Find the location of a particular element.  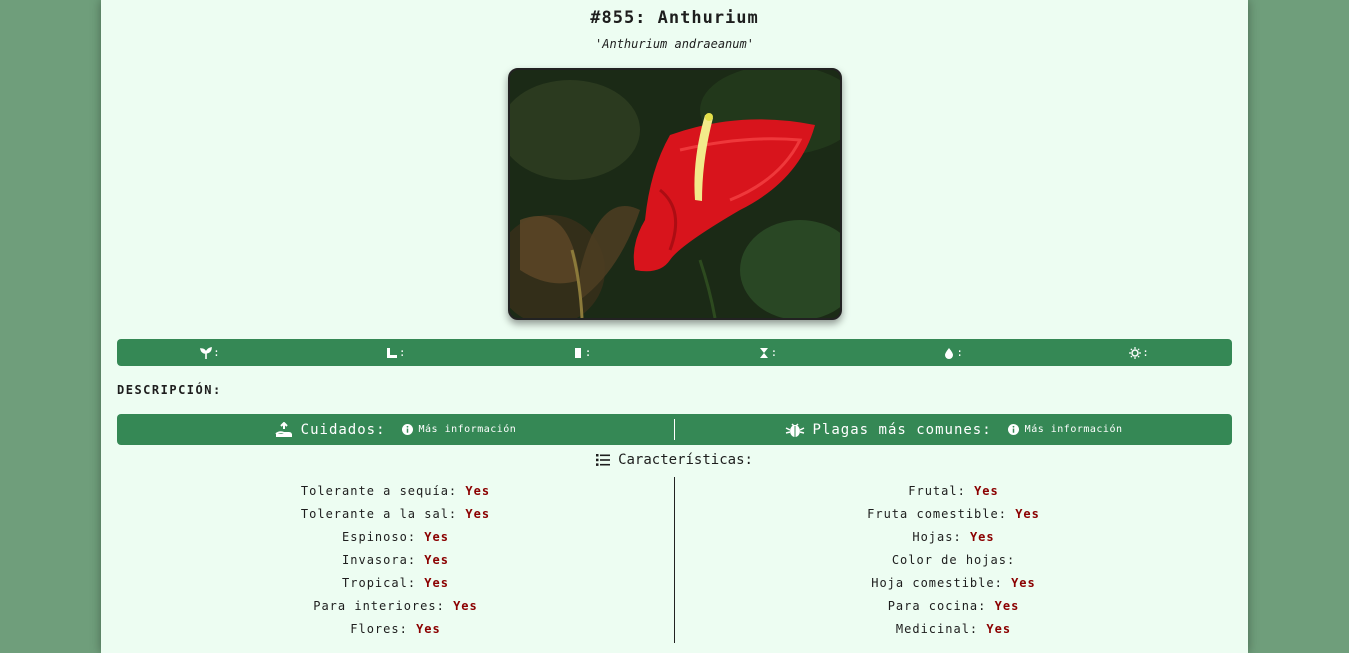

list-icon is located at coordinates (603, 460).